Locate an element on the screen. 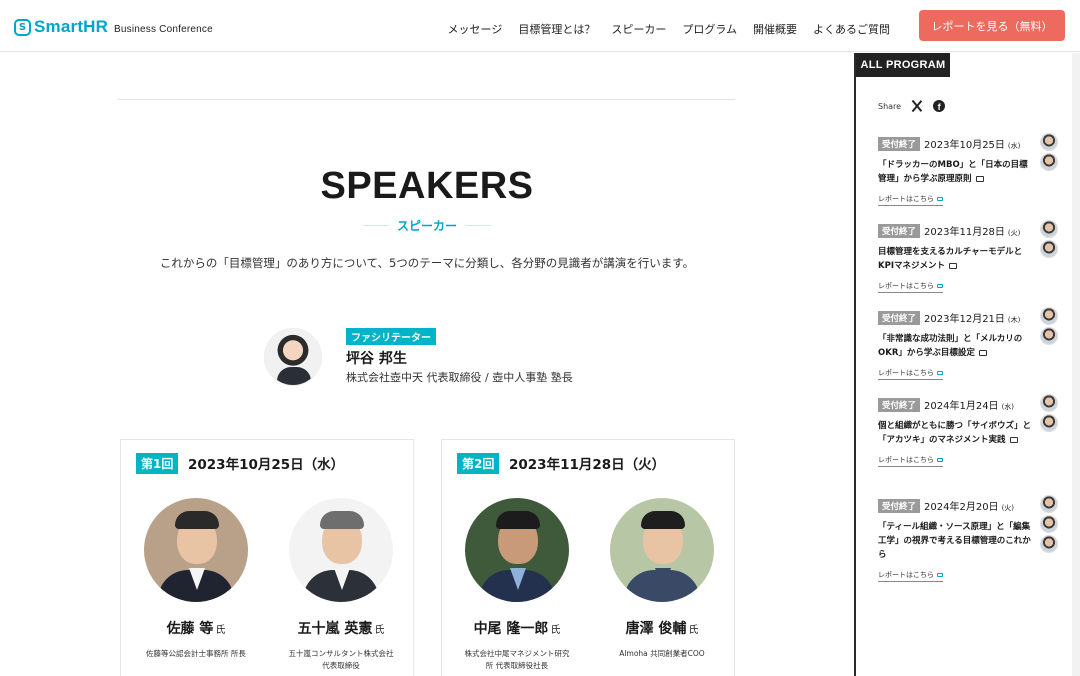 The width and height of the screenshot is (1080, 676). program-date: 2023年11月28日 (火) is located at coordinates (972, 230).